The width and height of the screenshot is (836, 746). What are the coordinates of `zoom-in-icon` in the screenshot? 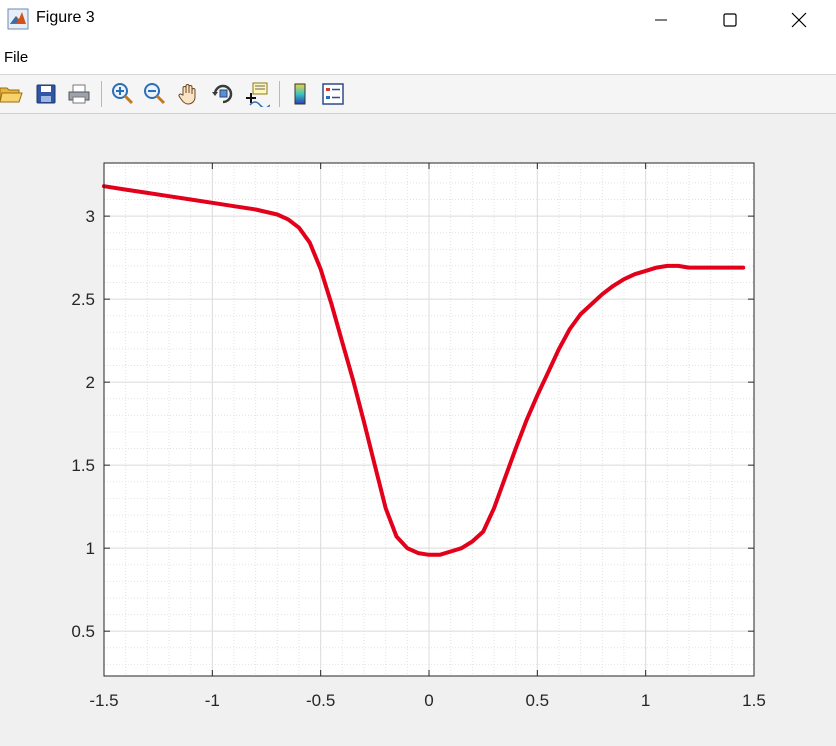 It's located at (123, 94).